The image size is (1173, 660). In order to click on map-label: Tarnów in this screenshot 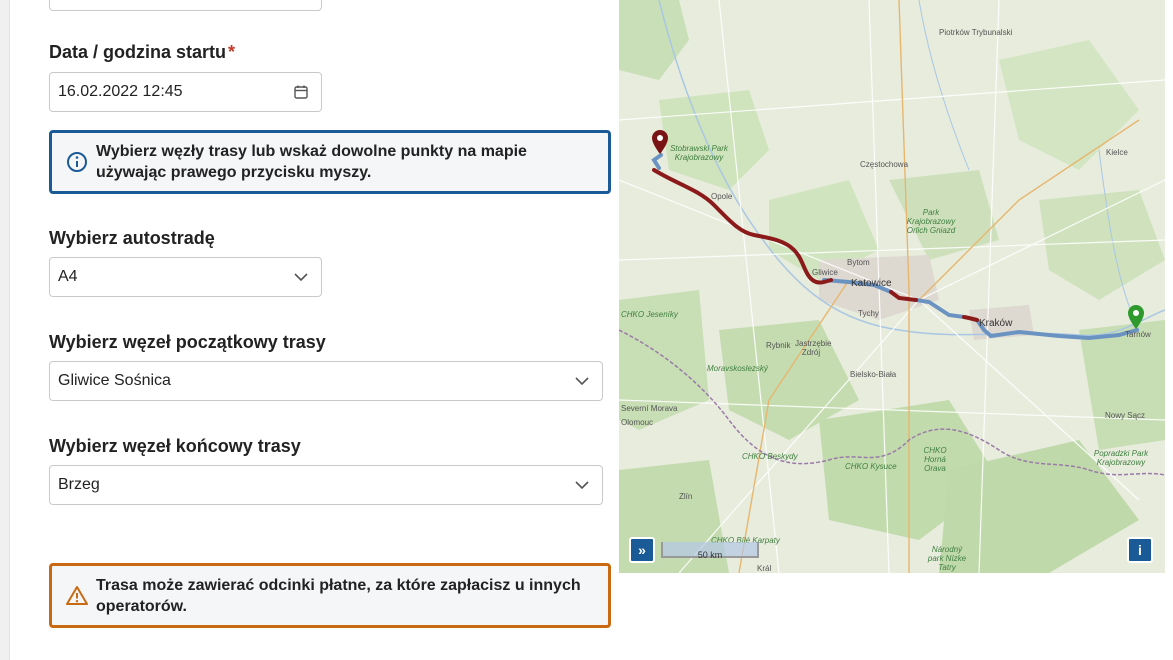, I will do `click(1138, 334)`.